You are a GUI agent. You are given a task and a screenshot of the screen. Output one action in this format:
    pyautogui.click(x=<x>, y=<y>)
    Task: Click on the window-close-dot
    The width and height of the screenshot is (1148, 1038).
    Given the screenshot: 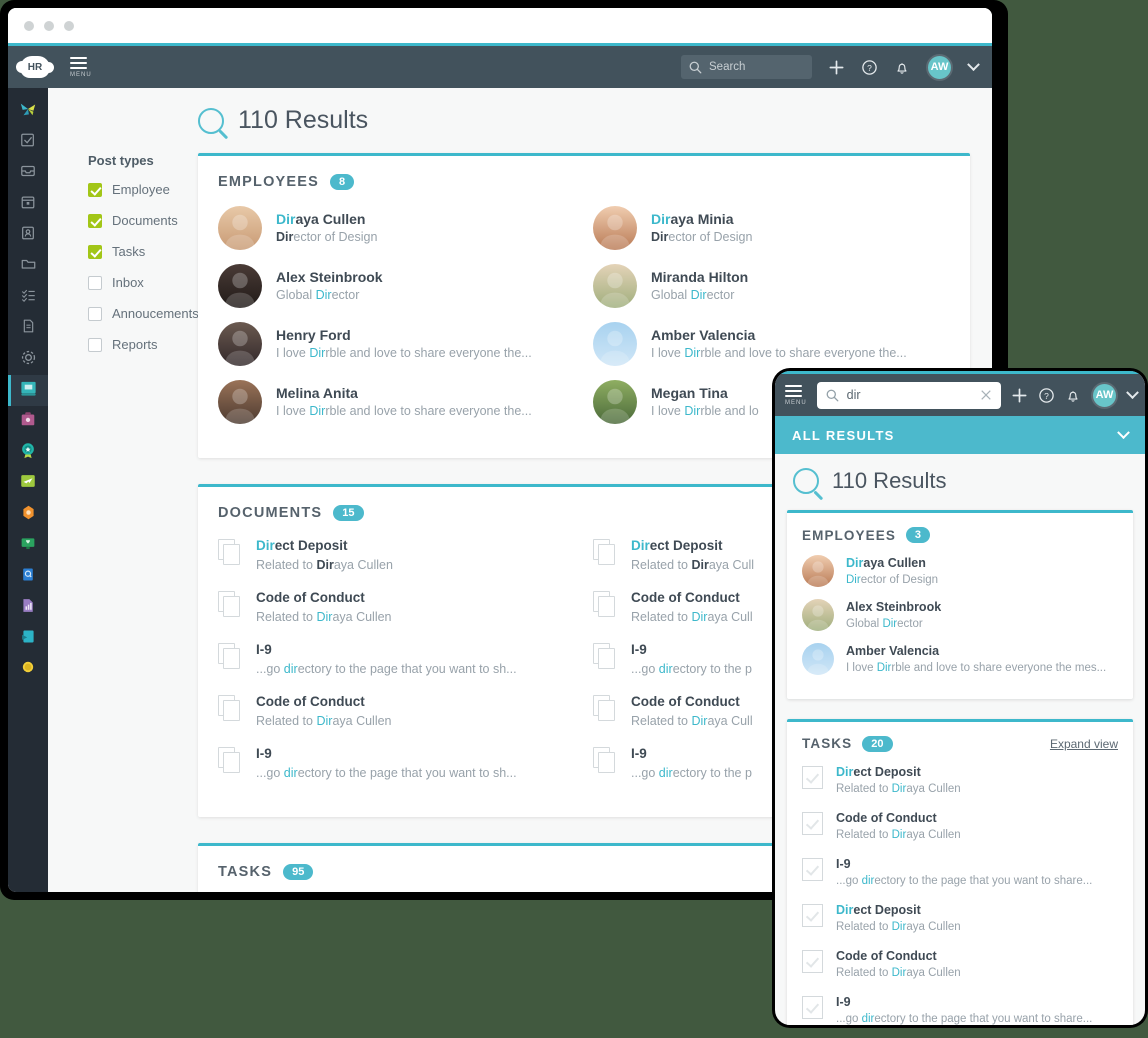 What is the action you would take?
    pyautogui.click(x=29, y=25)
    